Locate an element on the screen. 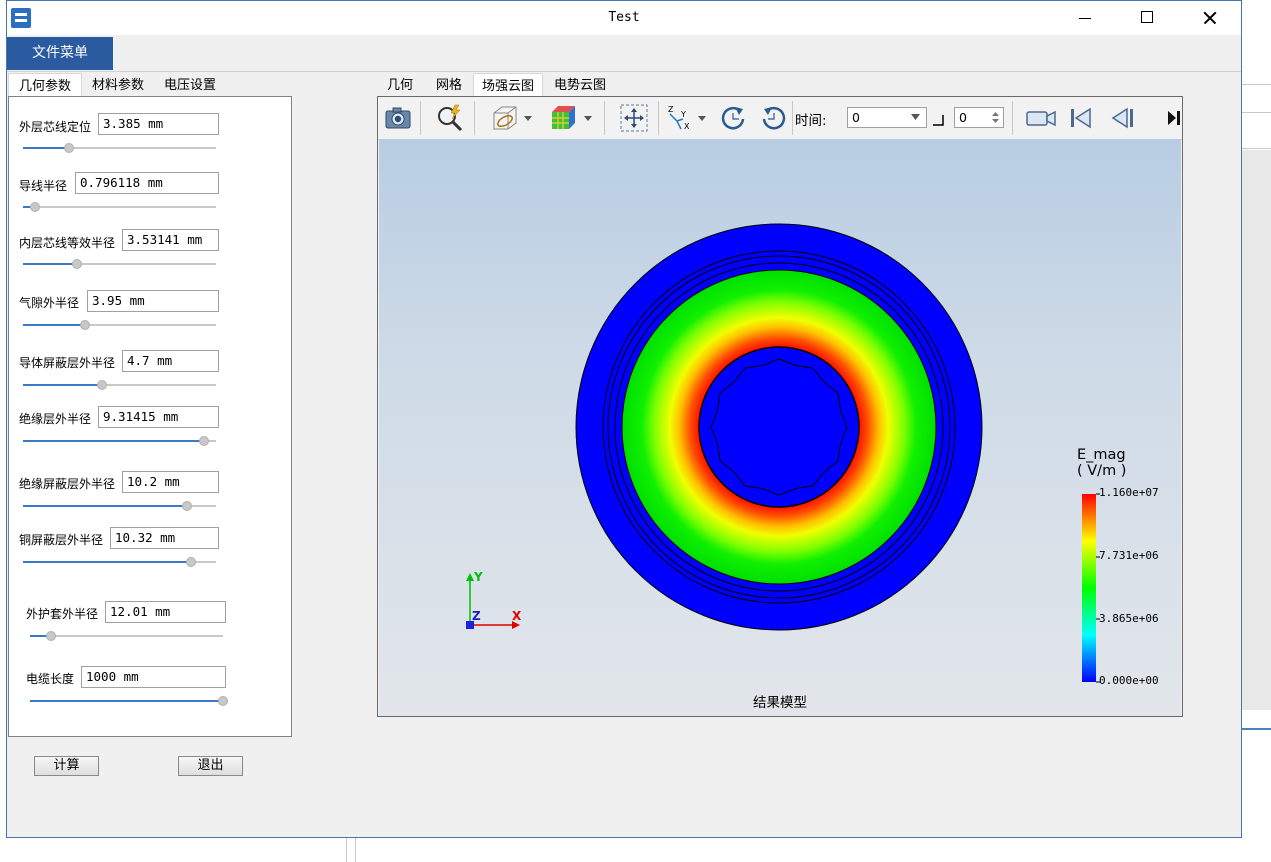 The height and width of the screenshot is (862, 1271). legend-tick-label: 0.000e+00 is located at coordinates (1129, 680).